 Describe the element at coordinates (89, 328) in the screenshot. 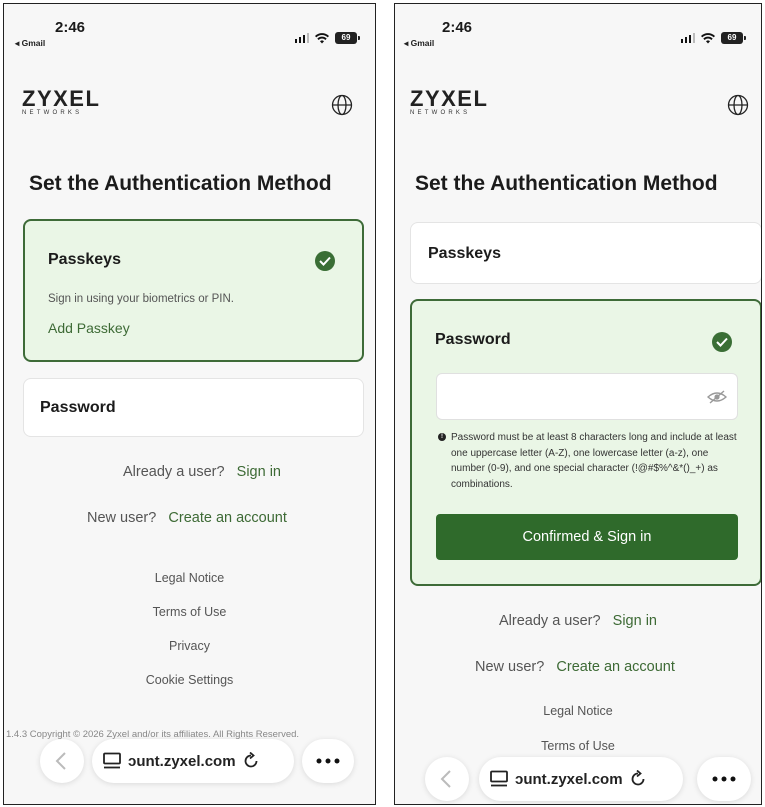

I see `add-passkey-link: Add Passkey` at that location.